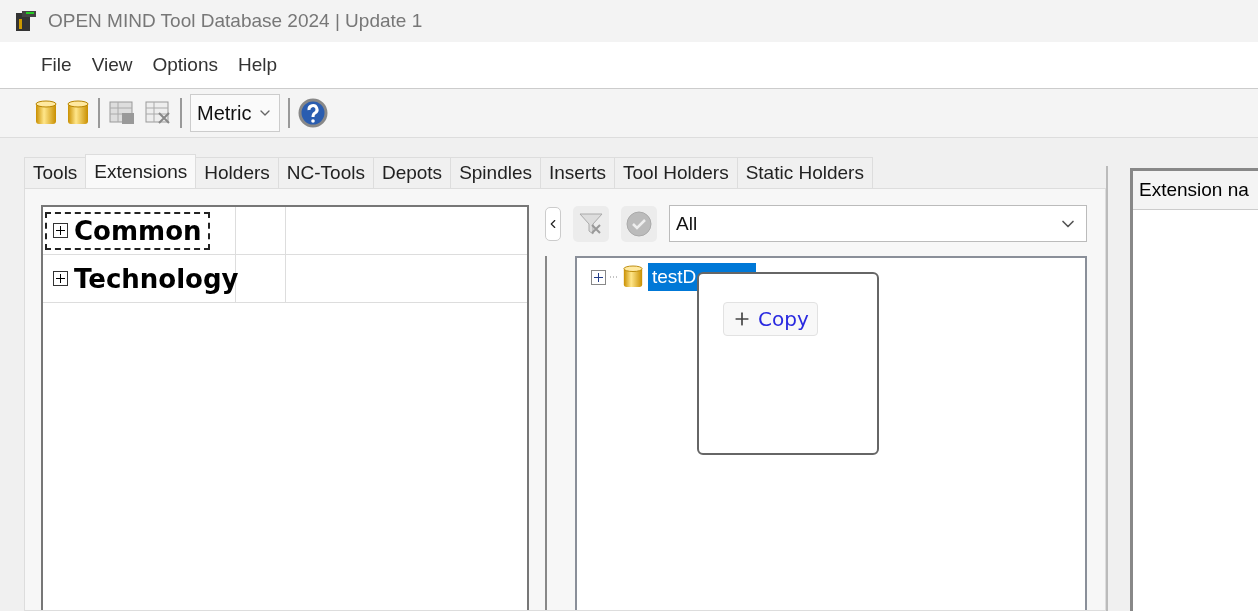  Describe the element at coordinates (553, 223) in the screenshot. I see `collapse-button` at that location.